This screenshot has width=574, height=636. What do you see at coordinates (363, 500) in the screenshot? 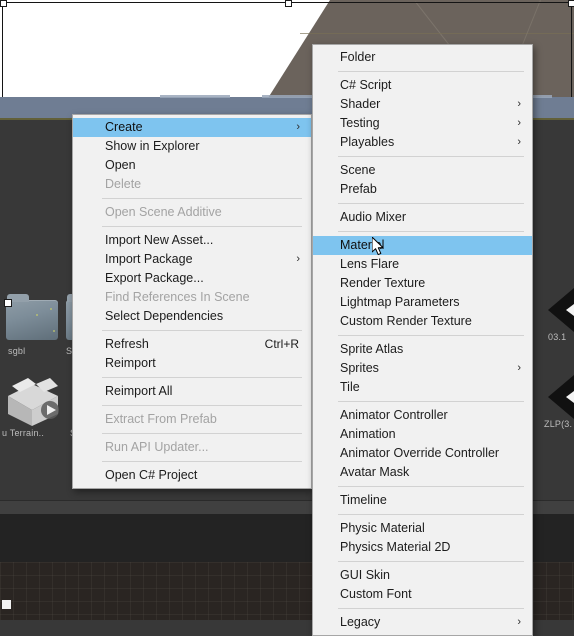
I see `menu-item-label: Timeline` at bounding box center [363, 500].